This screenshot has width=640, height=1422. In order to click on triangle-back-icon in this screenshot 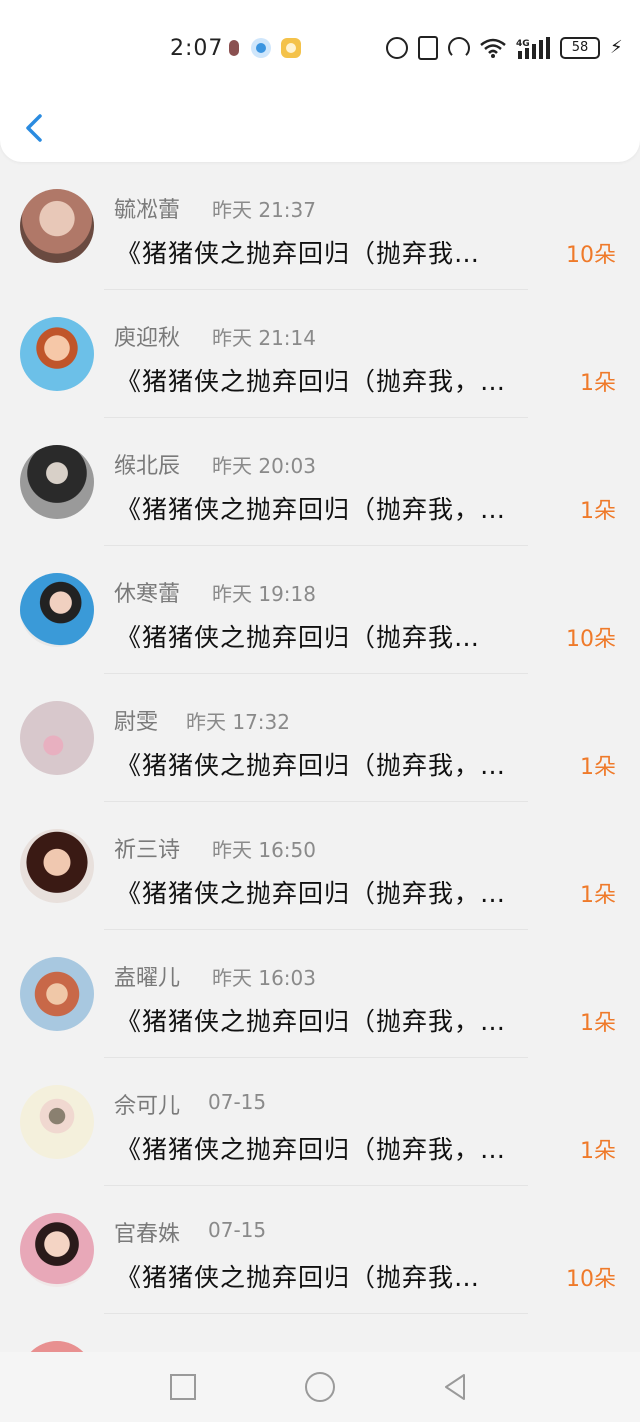, I will do `click(455, 1387)`.